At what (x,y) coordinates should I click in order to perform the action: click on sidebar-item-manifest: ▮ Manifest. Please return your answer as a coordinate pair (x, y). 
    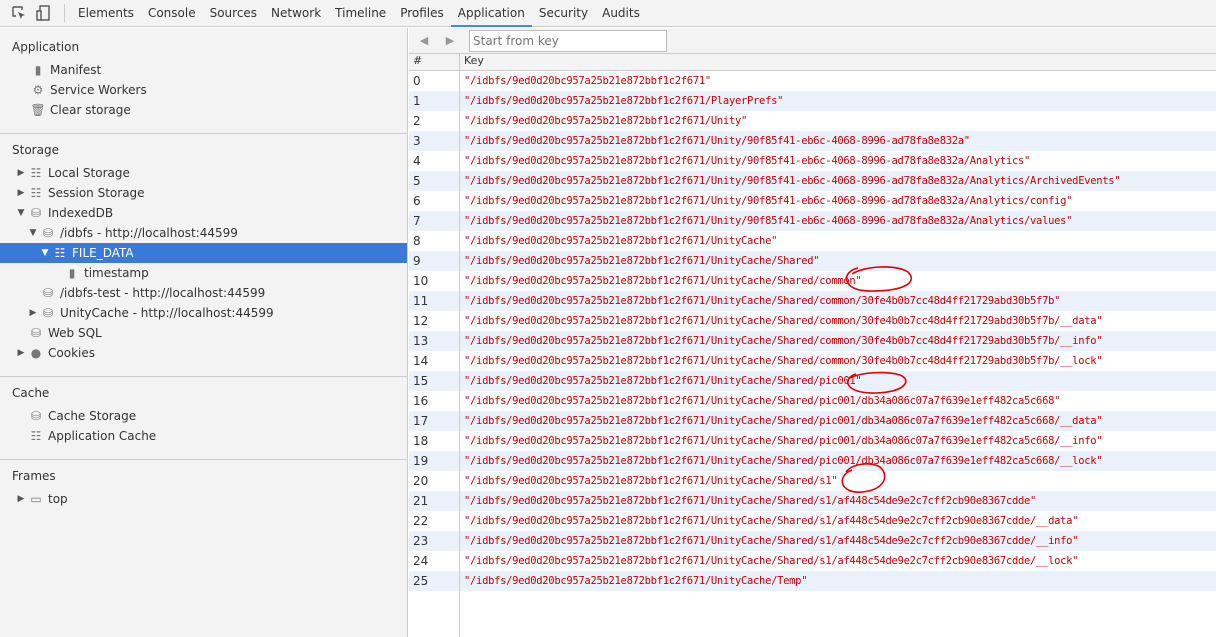
    Looking at the image, I should click on (203, 70).